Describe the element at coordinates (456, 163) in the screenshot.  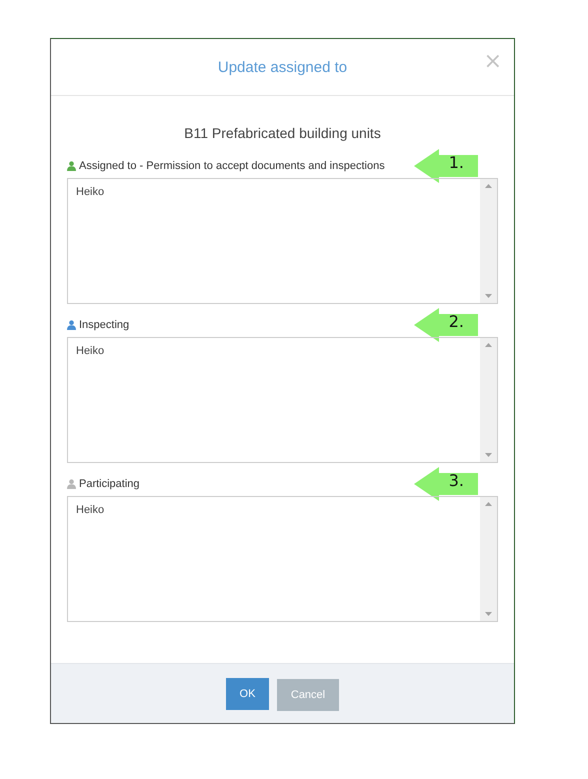
I see `annotation-number: 1.` at that location.